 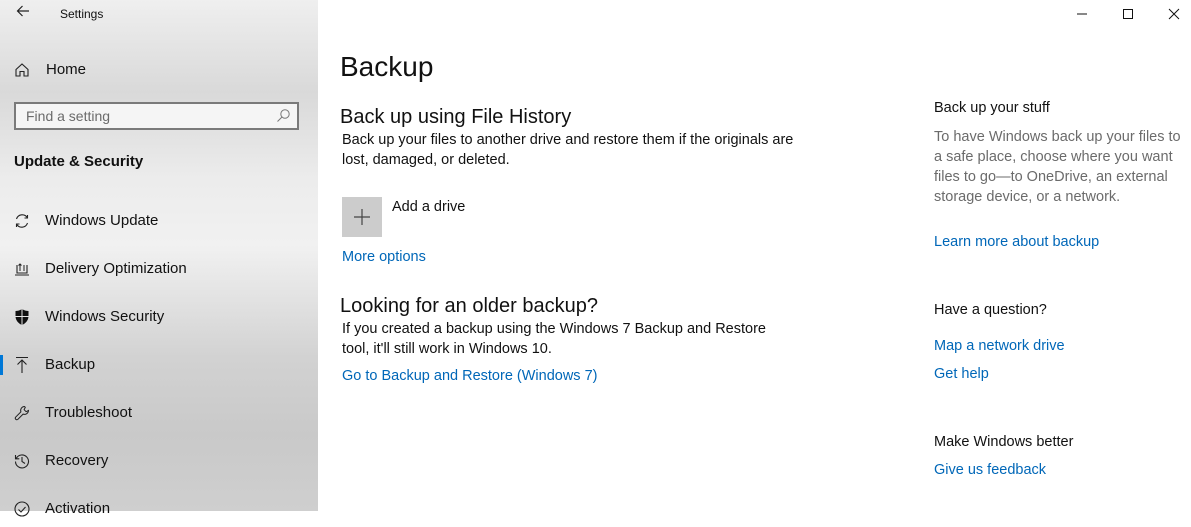 I want to click on title-bar: Settings, so click(x=159, y=15).